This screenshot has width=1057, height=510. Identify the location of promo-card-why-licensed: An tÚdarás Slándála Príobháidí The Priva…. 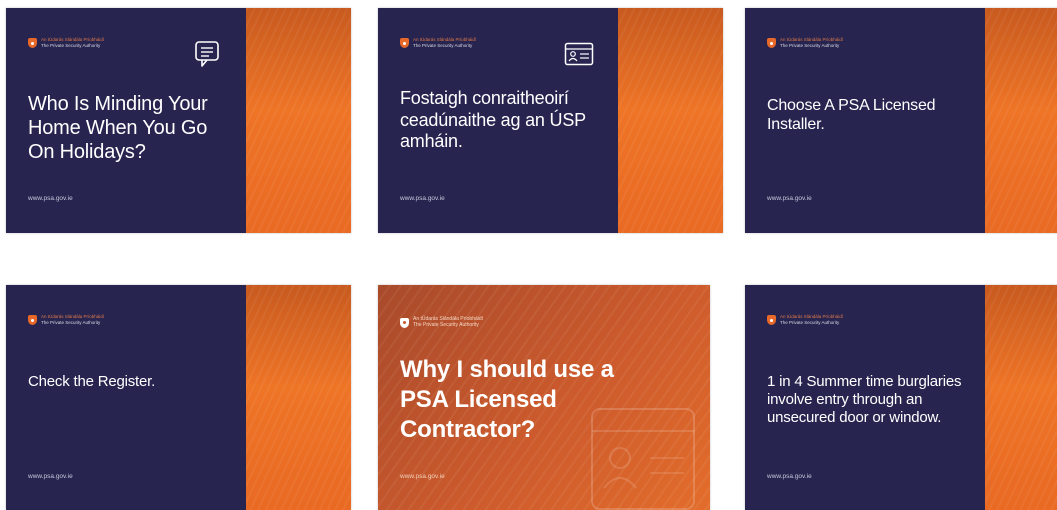
(544, 397).